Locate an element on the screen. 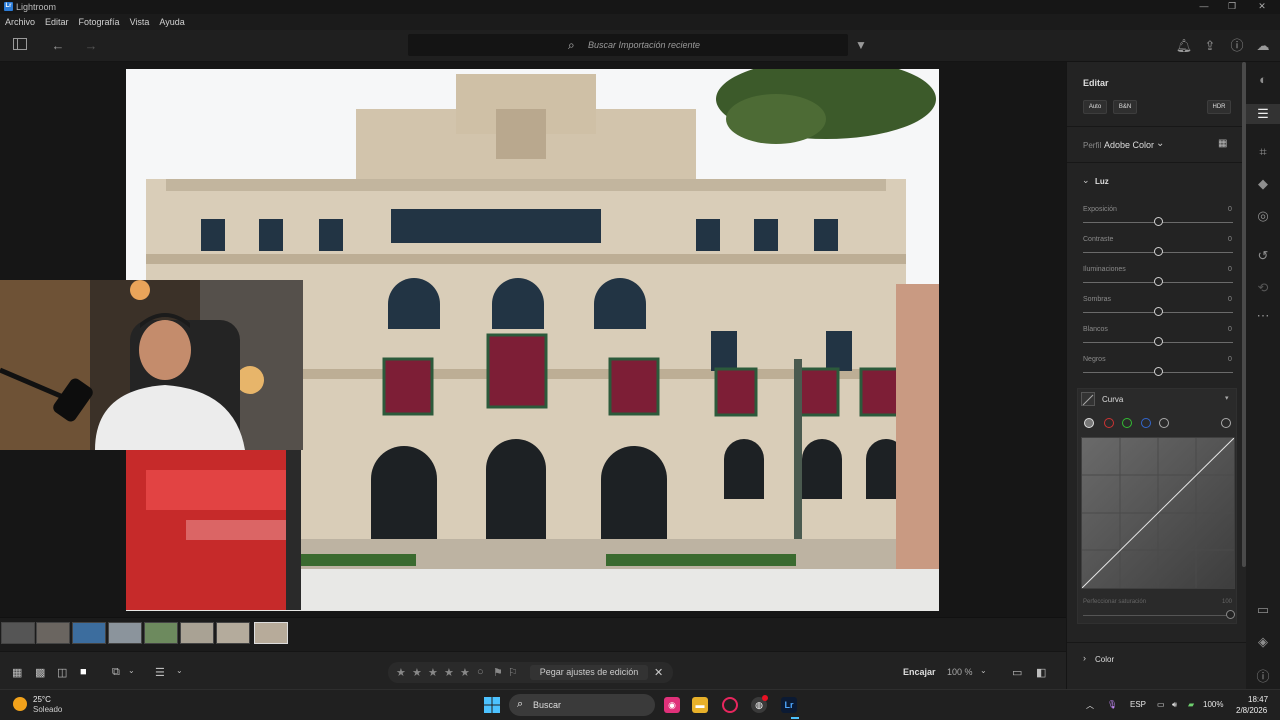 The height and width of the screenshot is (720, 1280). square-grid-icon: ▩ is located at coordinates (40, 672).